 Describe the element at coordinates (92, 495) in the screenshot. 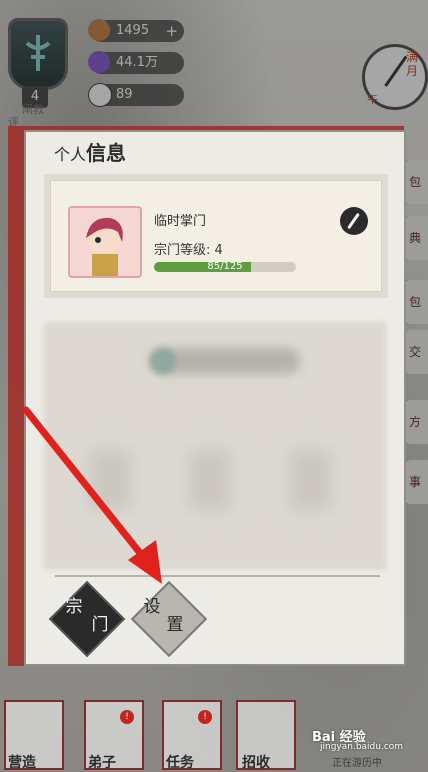

I see `red-arrow-icon` at that location.